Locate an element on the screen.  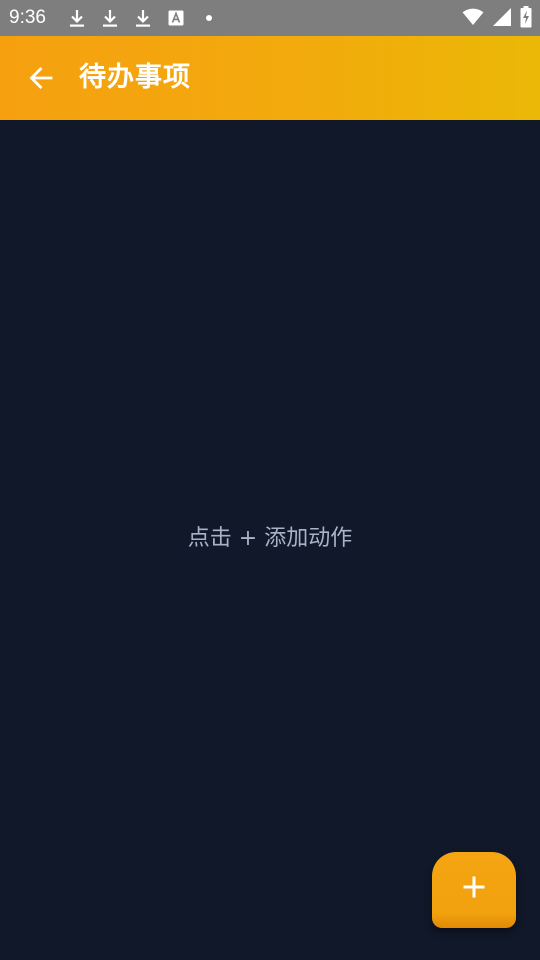
dot-icon is located at coordinates (209, 18).